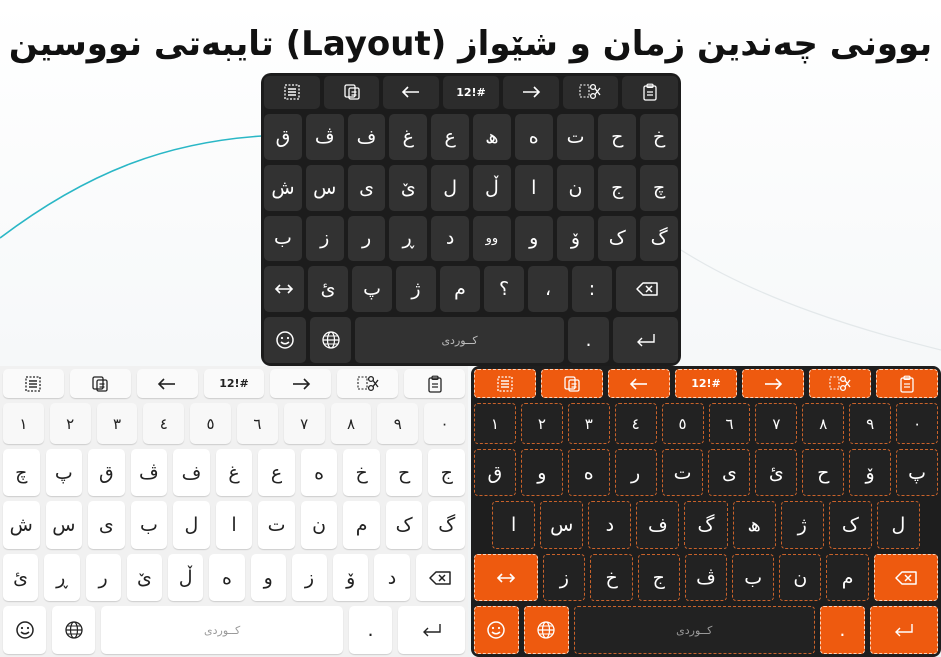 This screenshot has width=941, height=657. I want to click on letter-key: ڵ, so click(186, 577).